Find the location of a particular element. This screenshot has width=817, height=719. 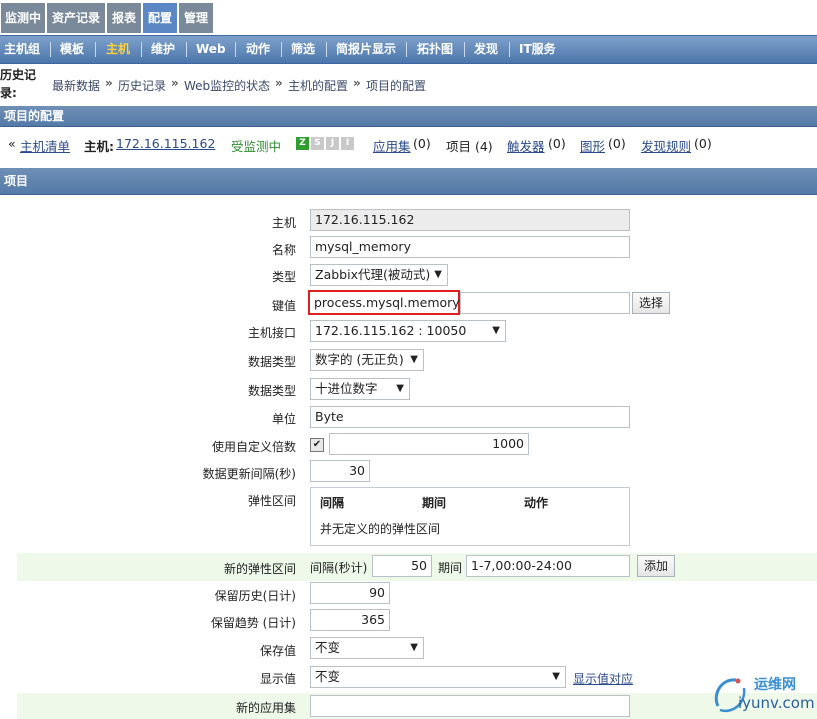

datatype-field-label: 数据类型 is located at coordinates (271, 362).